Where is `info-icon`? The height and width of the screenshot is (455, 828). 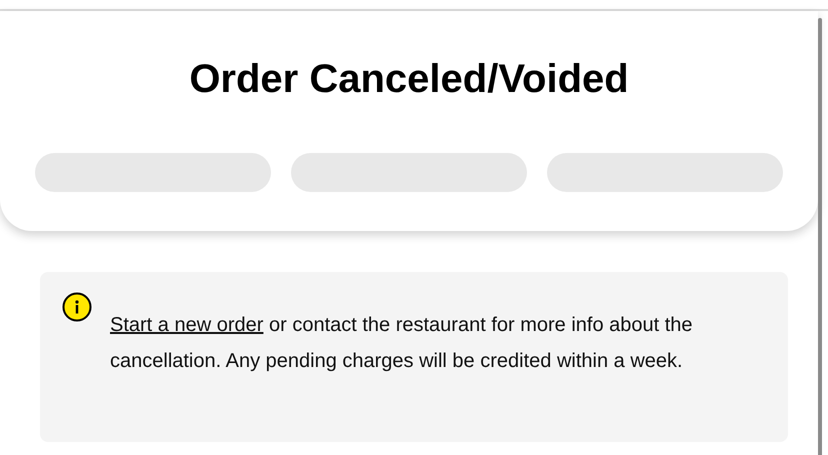
info-icon is located at coordinates (77, 307).